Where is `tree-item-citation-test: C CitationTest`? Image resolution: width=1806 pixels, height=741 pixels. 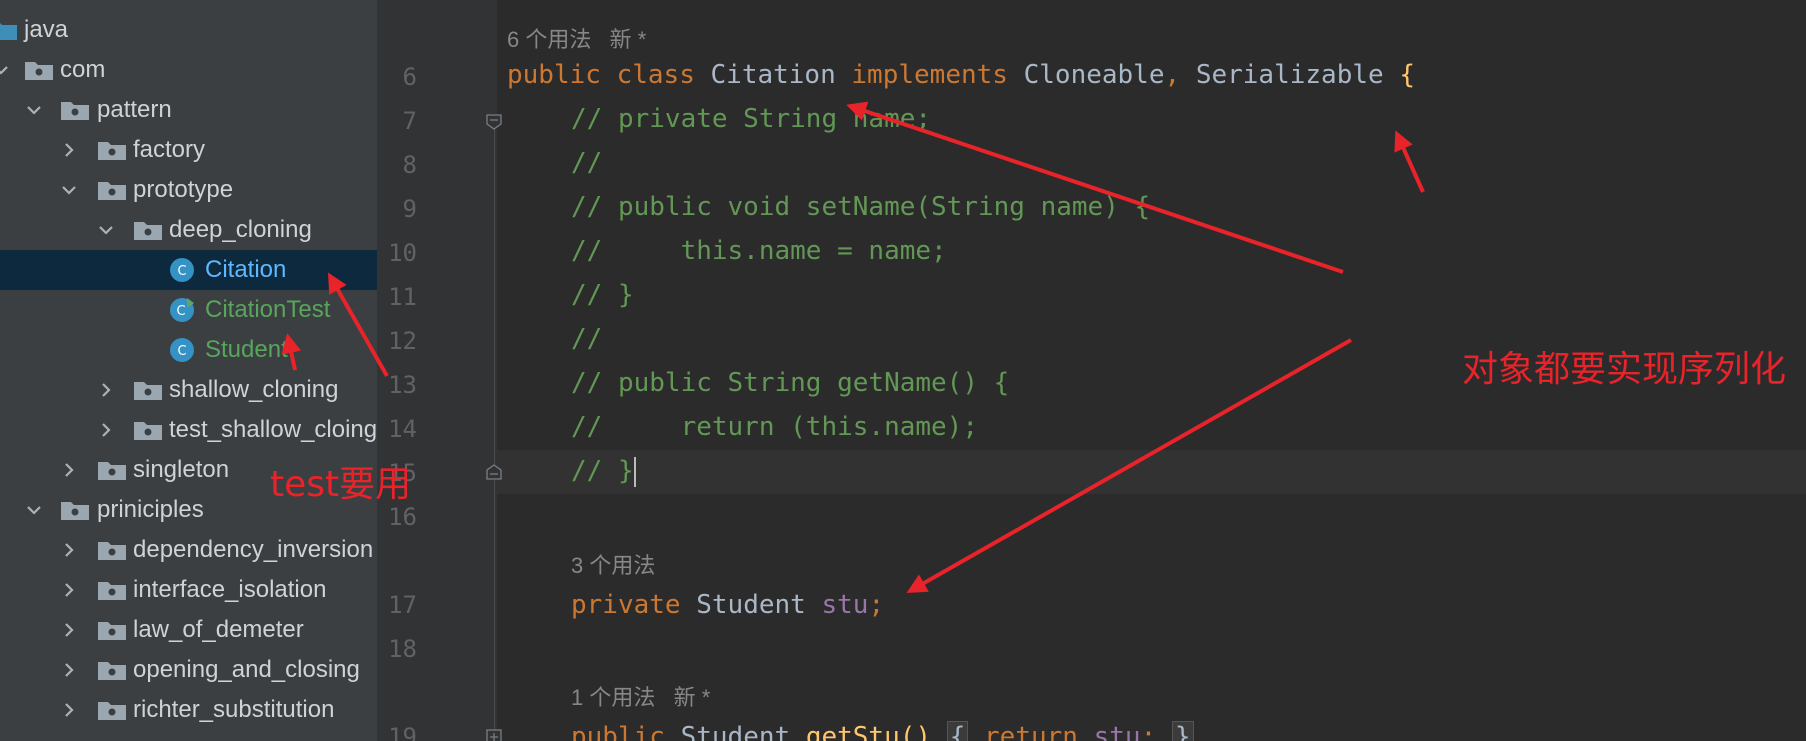 tree-item-citation-test: C CitationTest is located at coordinates (188, 310).